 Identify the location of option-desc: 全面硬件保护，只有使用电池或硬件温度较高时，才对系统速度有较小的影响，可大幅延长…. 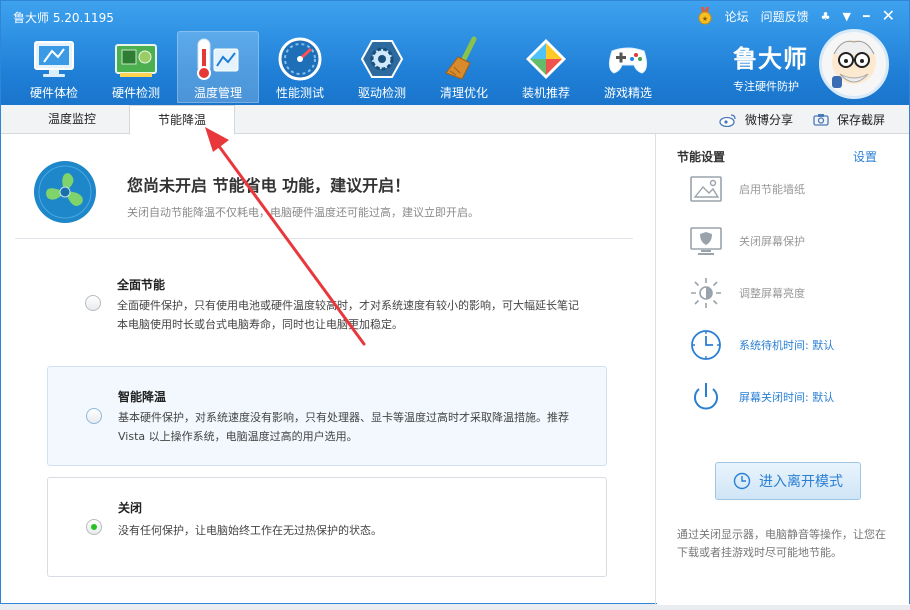
(348, 315).